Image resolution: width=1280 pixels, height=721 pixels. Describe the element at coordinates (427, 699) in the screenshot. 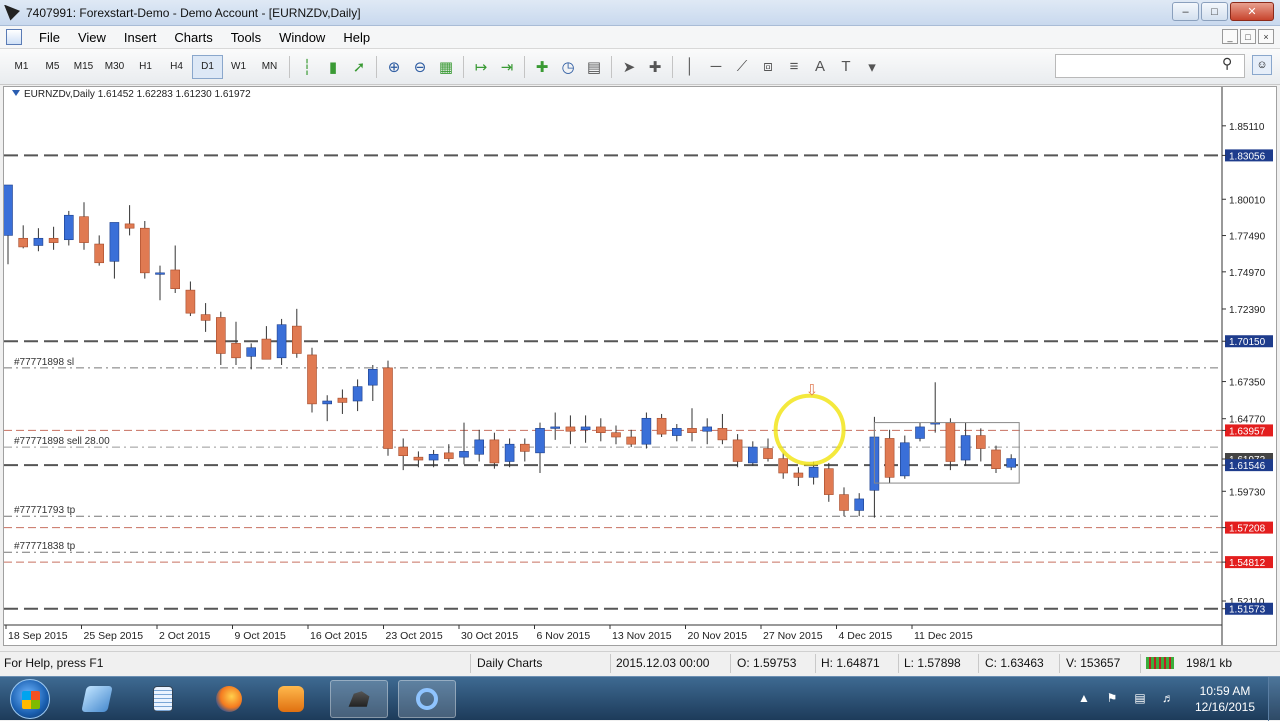

I see `taskbar-search-app` at that location.